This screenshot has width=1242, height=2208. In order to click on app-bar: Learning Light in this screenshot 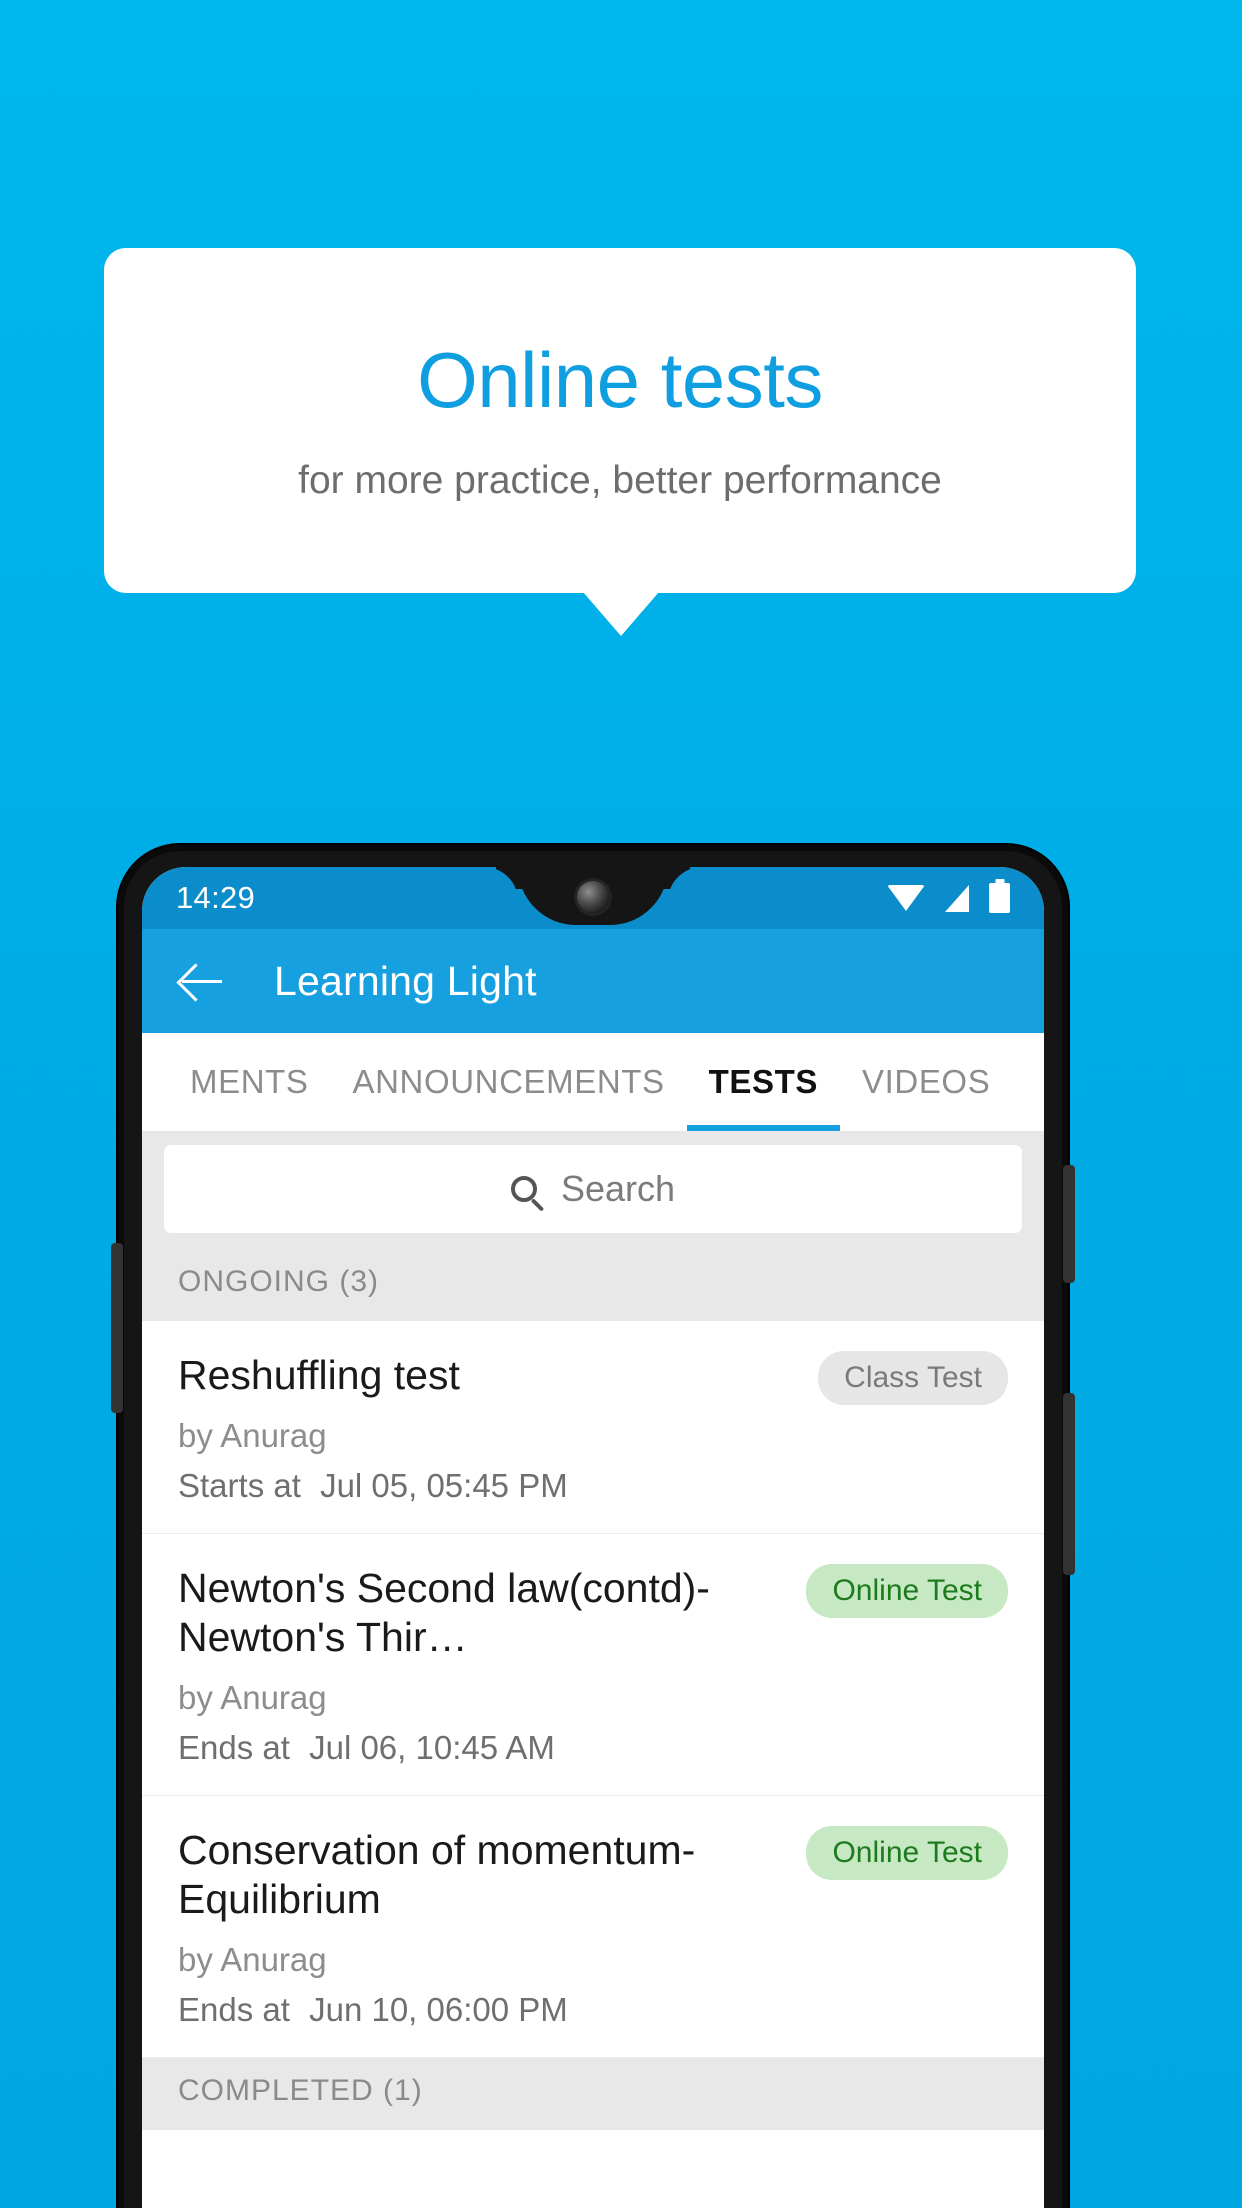, I will do `click(593, 981)`.